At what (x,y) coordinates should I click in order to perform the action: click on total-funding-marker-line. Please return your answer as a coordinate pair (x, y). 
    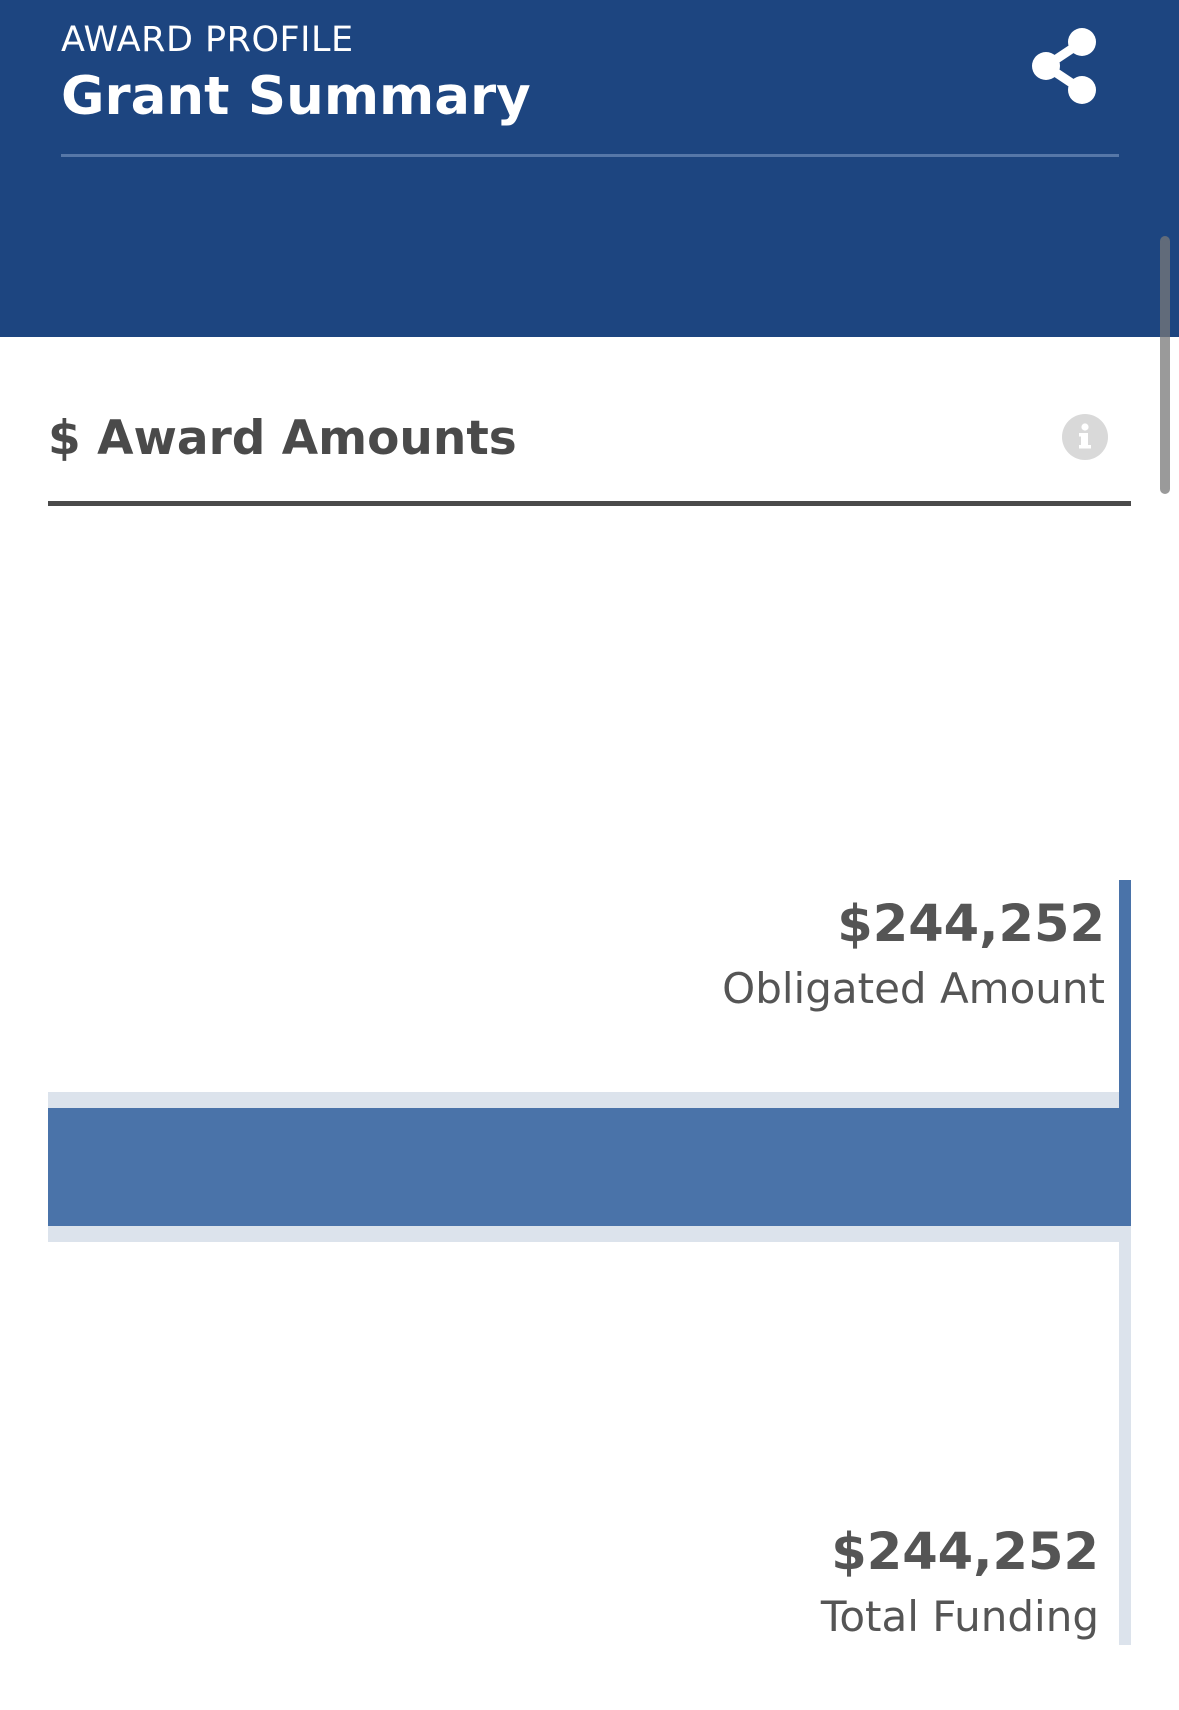
    Looking at the image, I should click on (1125, 1443).